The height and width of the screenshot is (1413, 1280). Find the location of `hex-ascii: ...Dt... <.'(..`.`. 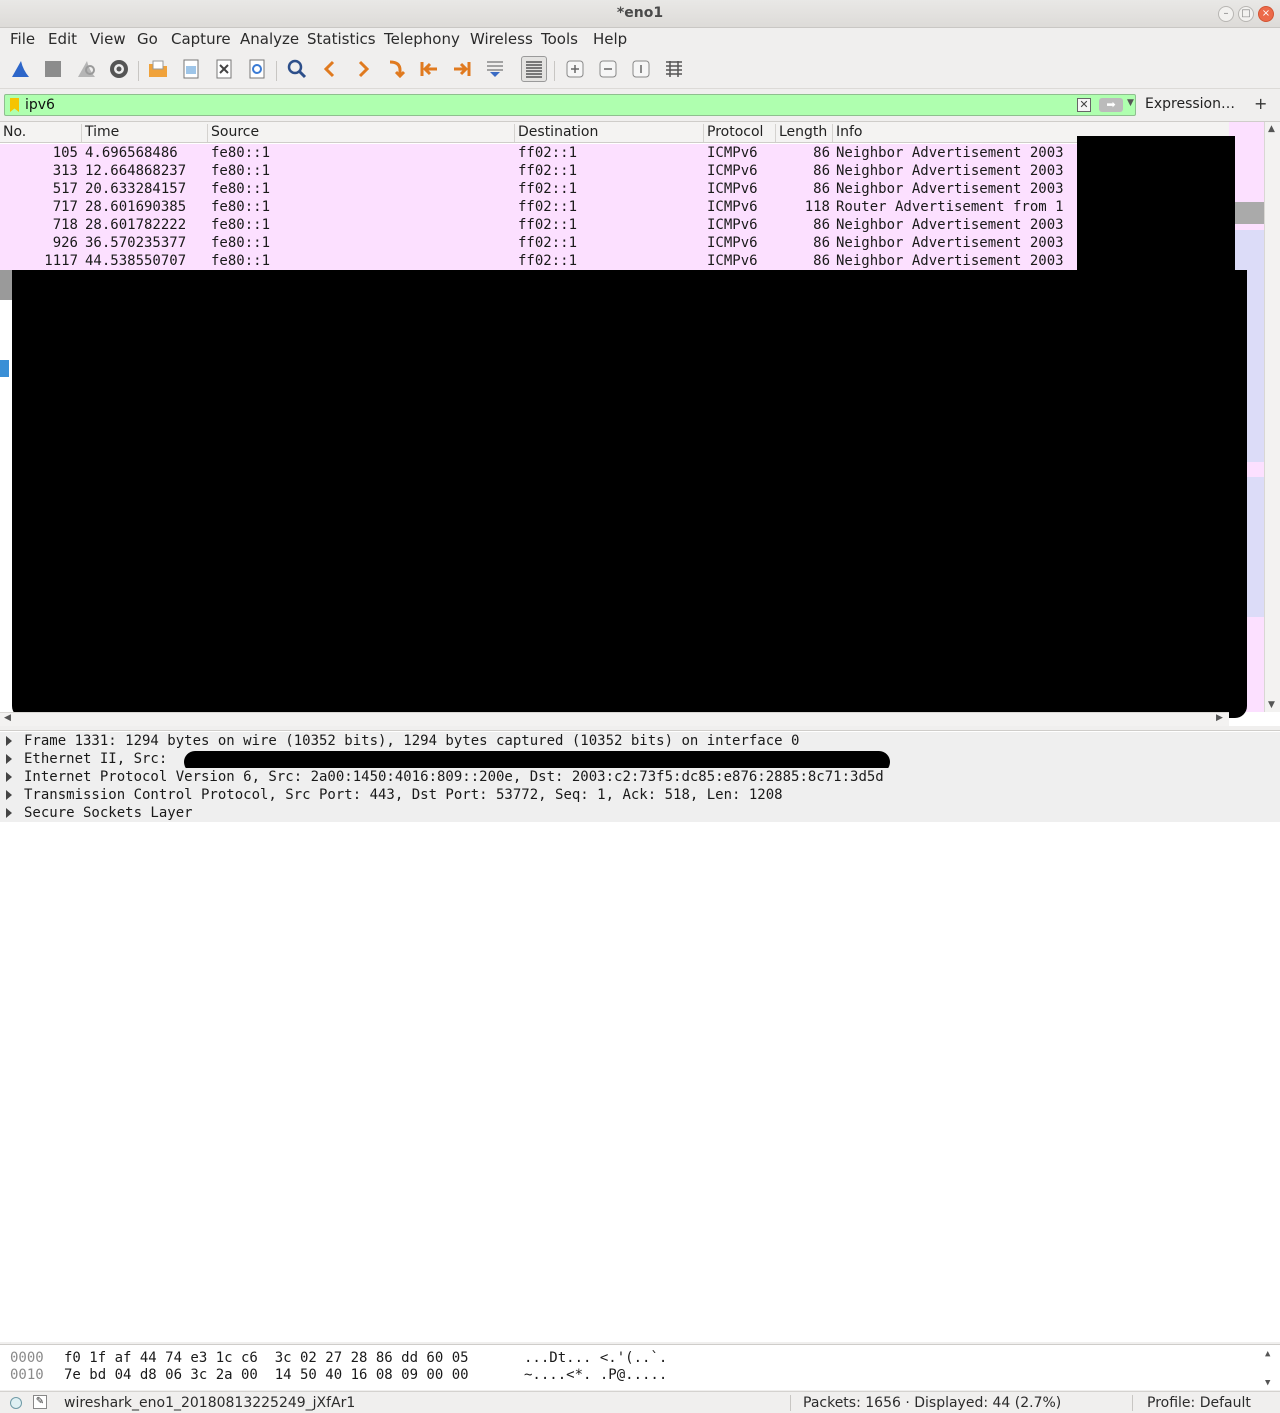

hex-ascii: ...Dt... <.'(..`. is located at coordinates (595, 1358).